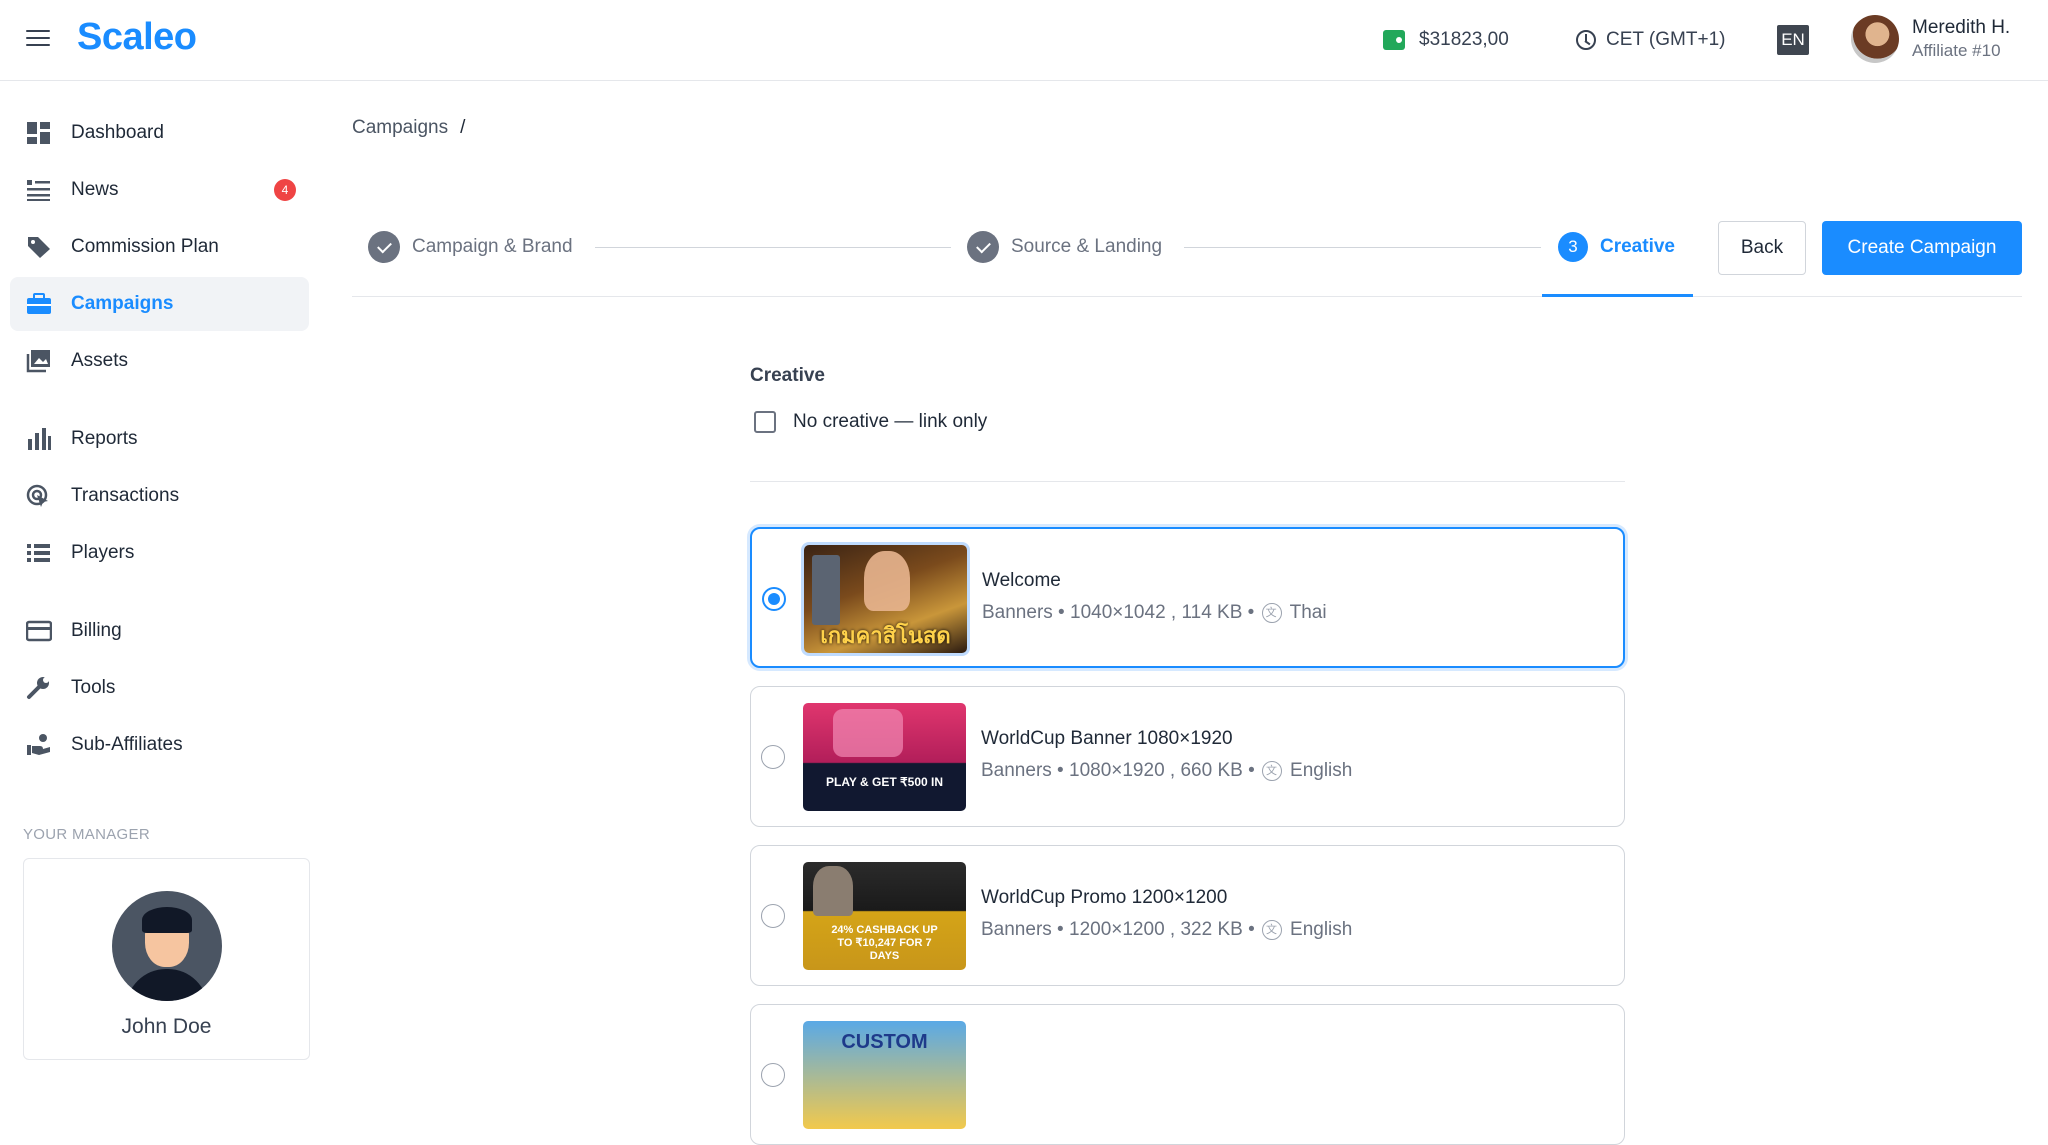  Describe the element at coordinates (1875, 39) in the screenshot. I see `avatar` at that location.